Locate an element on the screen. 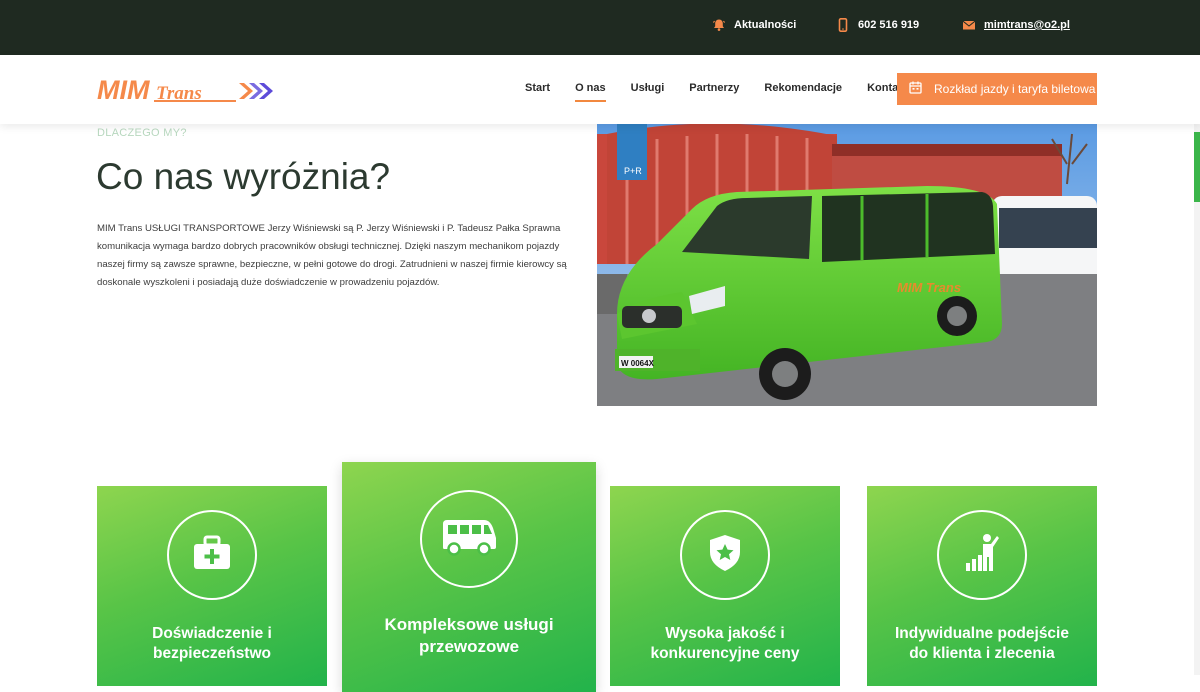  nav-o-nas: O nas is located at coordinates (590, 92).